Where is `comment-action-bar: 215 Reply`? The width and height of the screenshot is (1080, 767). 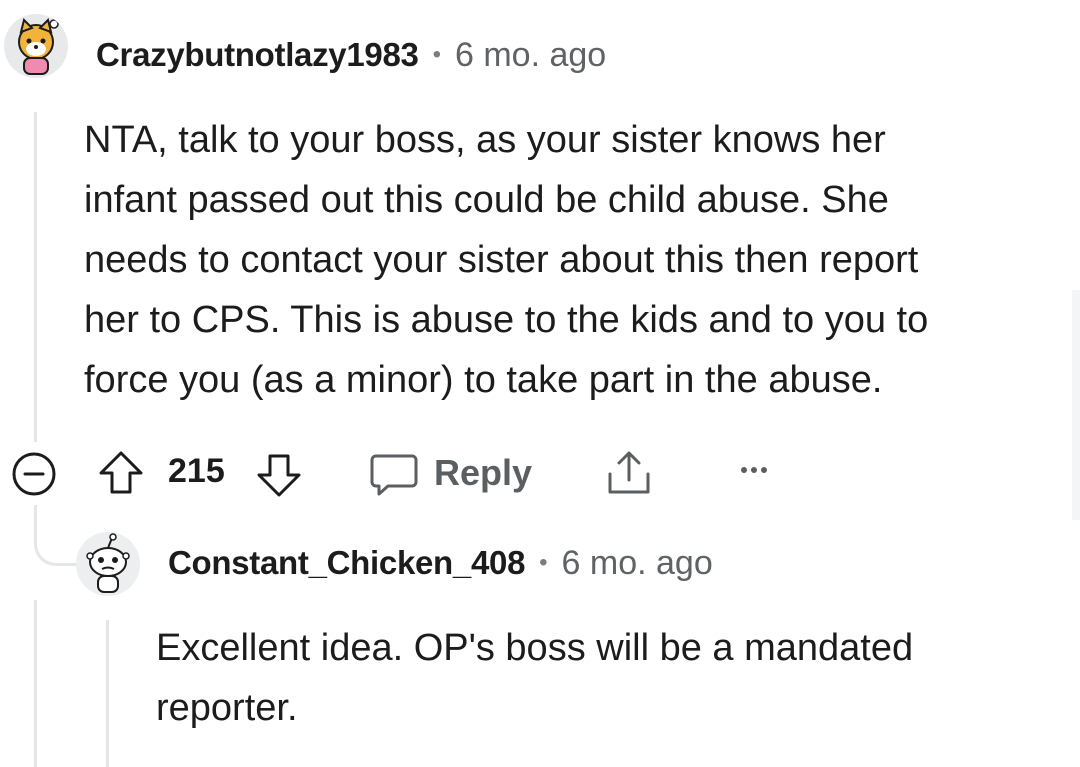
comment-action-bar: 215 Reply is located at coordinates (540, 471).